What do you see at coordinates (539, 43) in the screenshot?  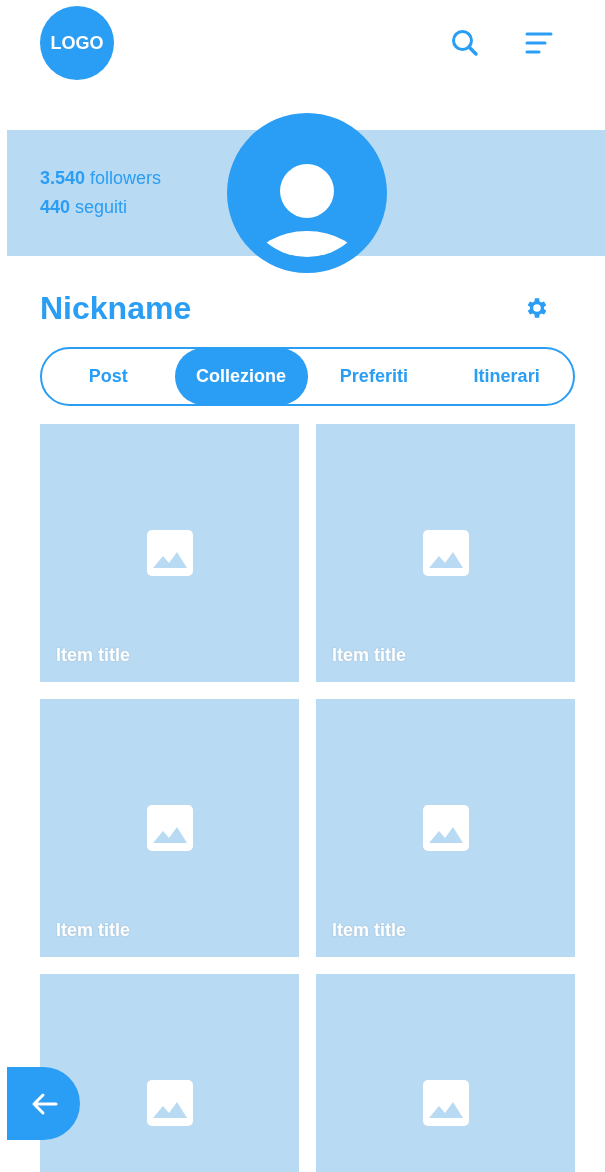 I see `menu-icon` at bounding box center [539, 43].